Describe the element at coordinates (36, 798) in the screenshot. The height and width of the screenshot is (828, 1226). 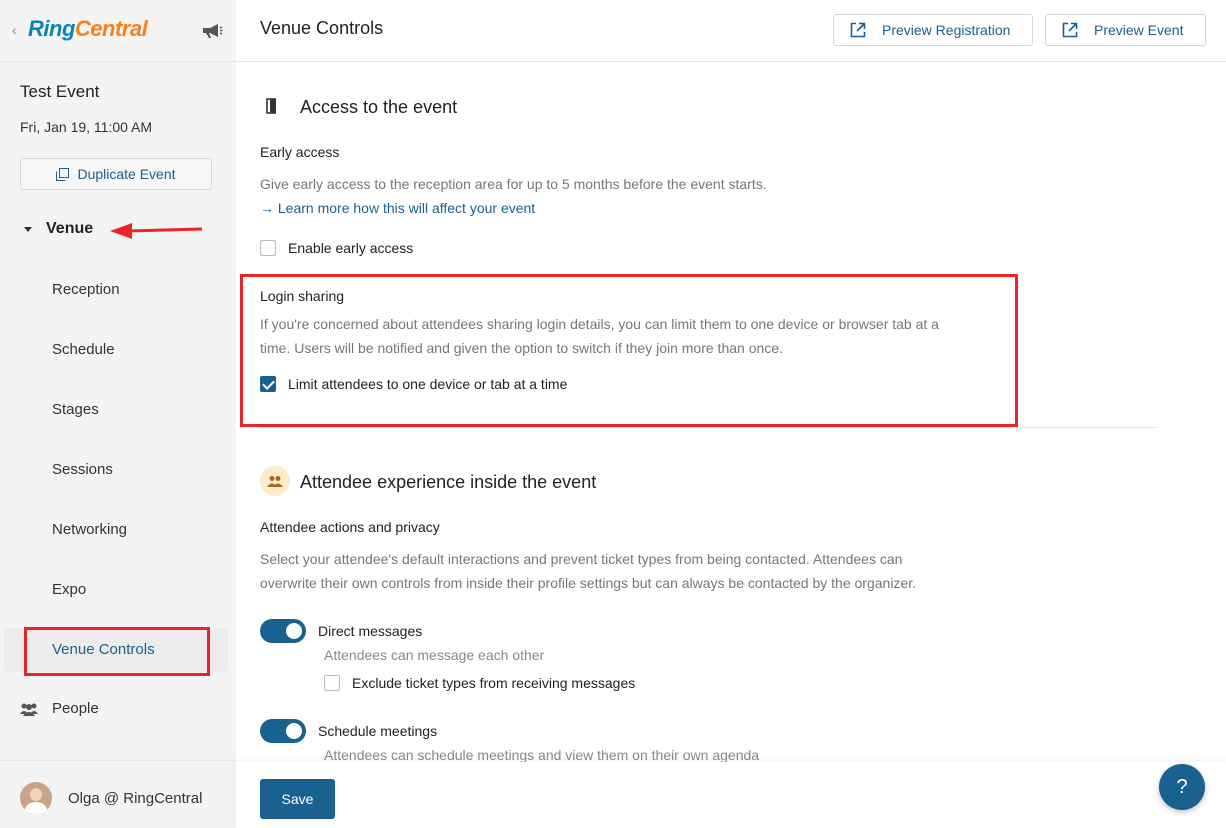
I see `avatar` at that location.